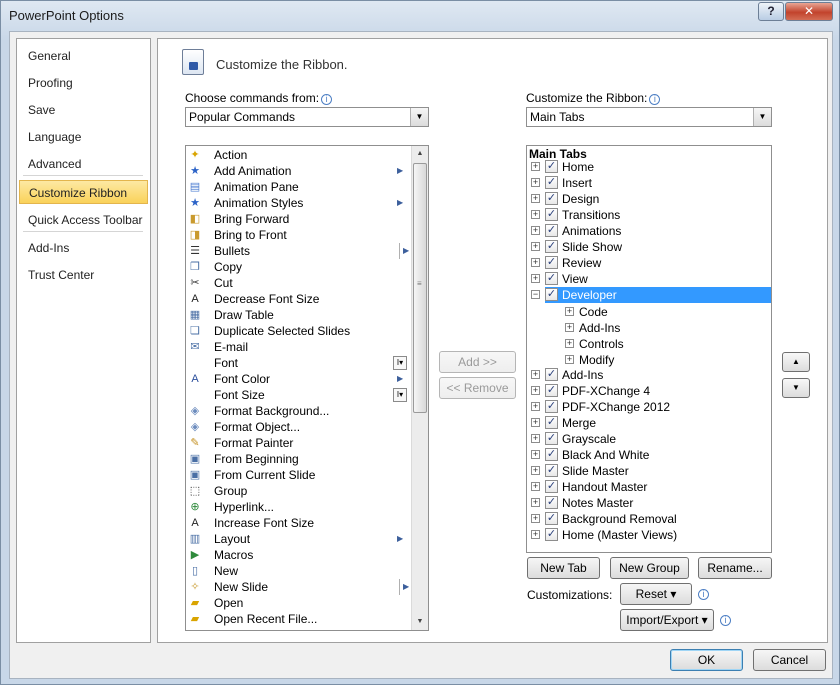 The image size is (840, 685). What do you see at coordinates (299, 443) in the screenshot?
I see `list-item: ✎ Format Painter` at bounding box center [299, 443].